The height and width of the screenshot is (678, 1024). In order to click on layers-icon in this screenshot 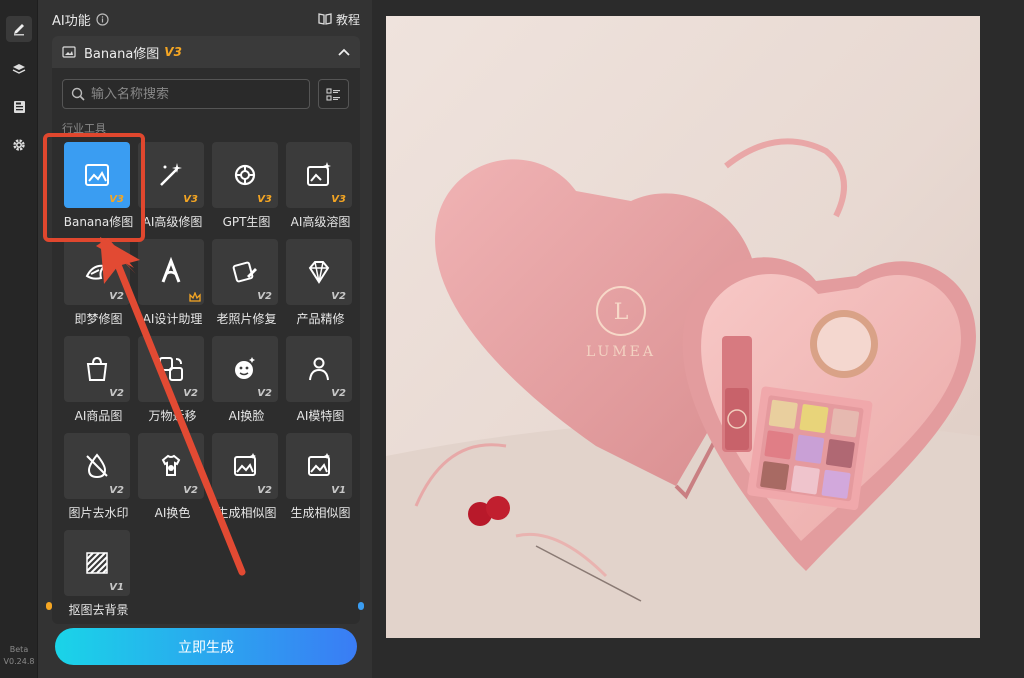, I will do `click(19, 69)`.